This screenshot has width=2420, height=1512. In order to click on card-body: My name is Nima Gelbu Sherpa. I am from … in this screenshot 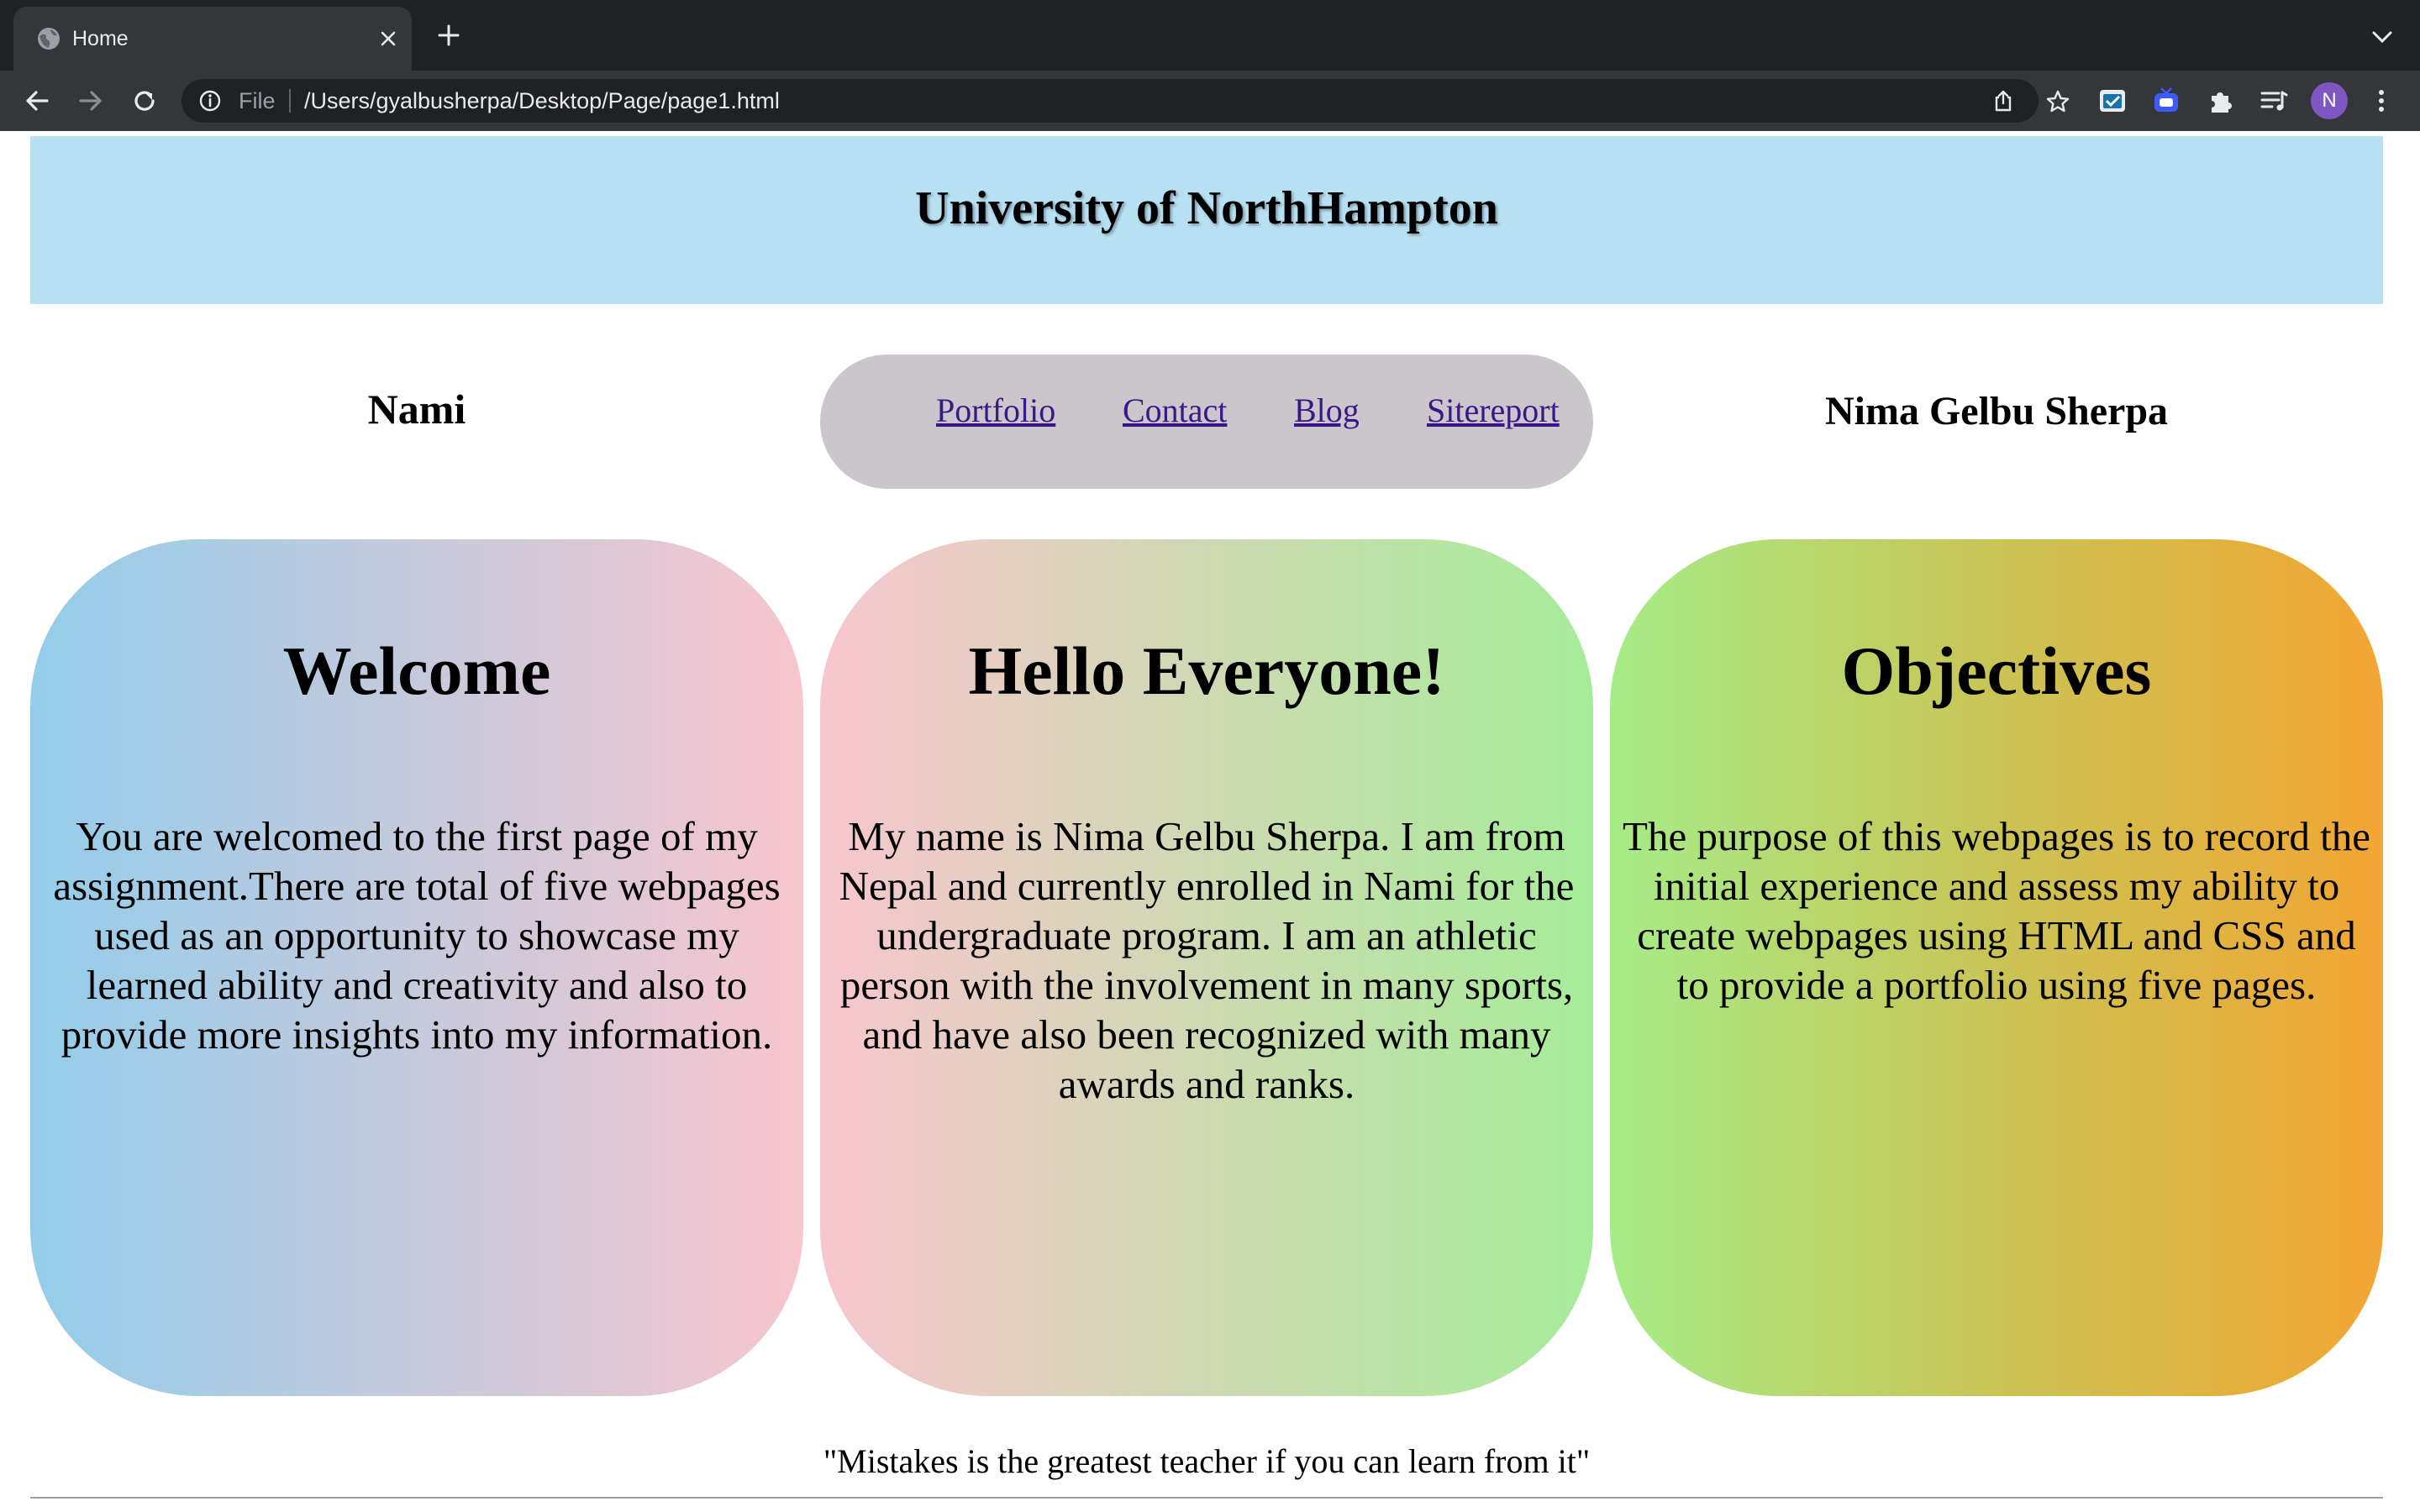, I will do `click(1207, 960)`.